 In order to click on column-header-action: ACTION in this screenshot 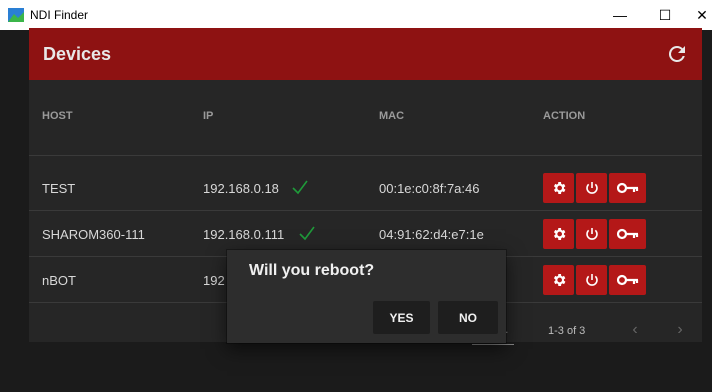, I will do `click(564, 116)`.